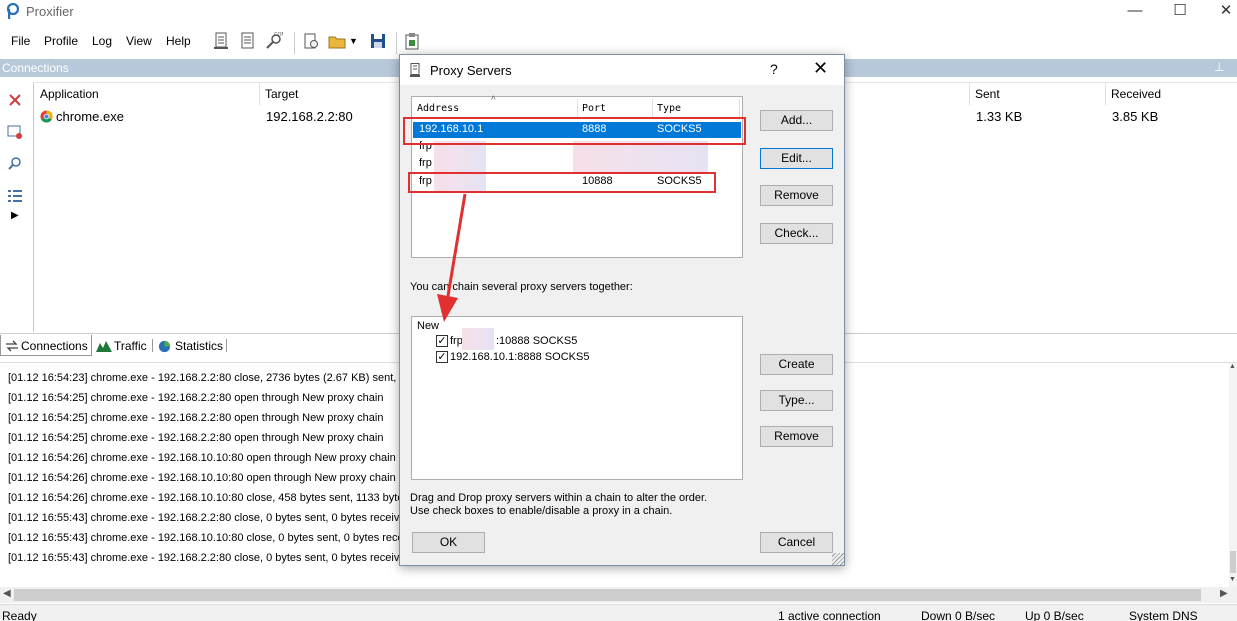  I want to click on sort-ascending-icon: ^, so click(493, 100).